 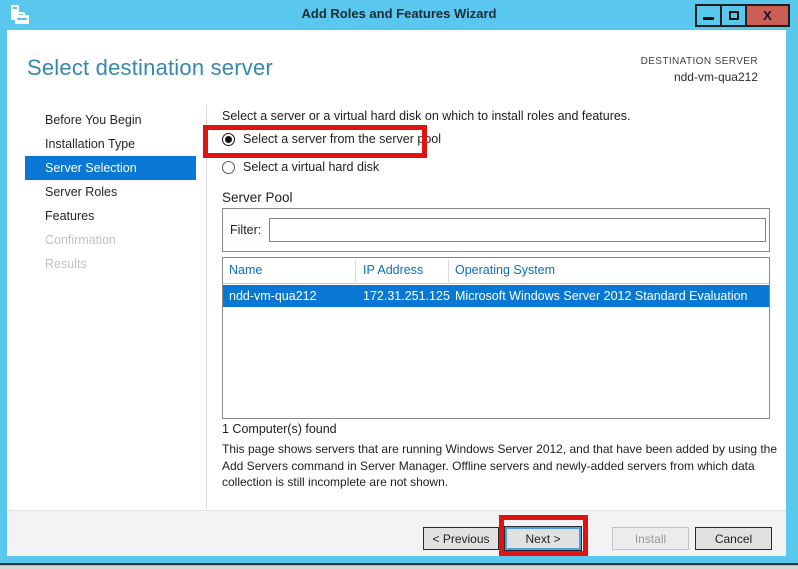 I want to click on destination-block: DESTINATION SERVER ndd-vm-qua212, so click(x=699, y=70).